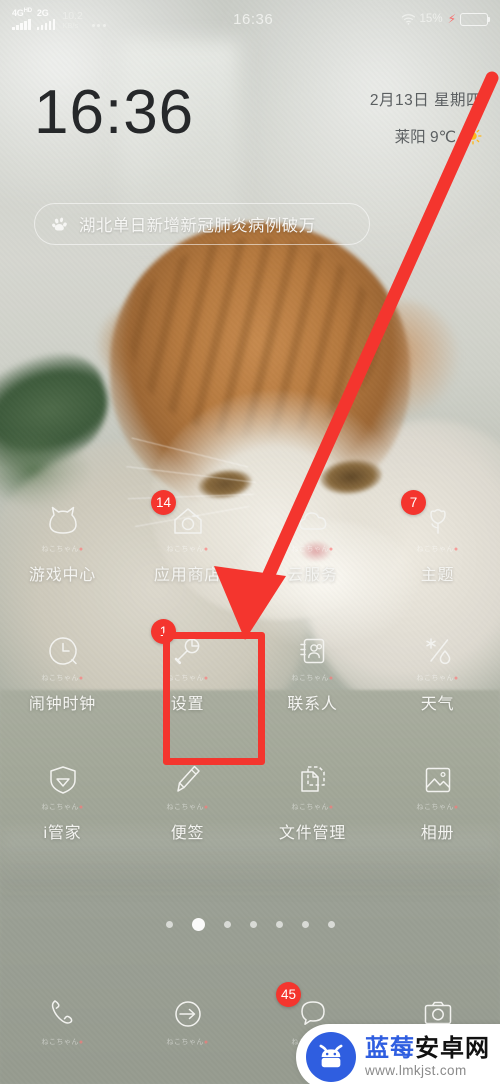 Image resolution: width=500 pixels, height=1084 pixels. Describe the element at coordinates (70, 26) in the screenshot. I see `network-speed-unit: KB/s` at that location.